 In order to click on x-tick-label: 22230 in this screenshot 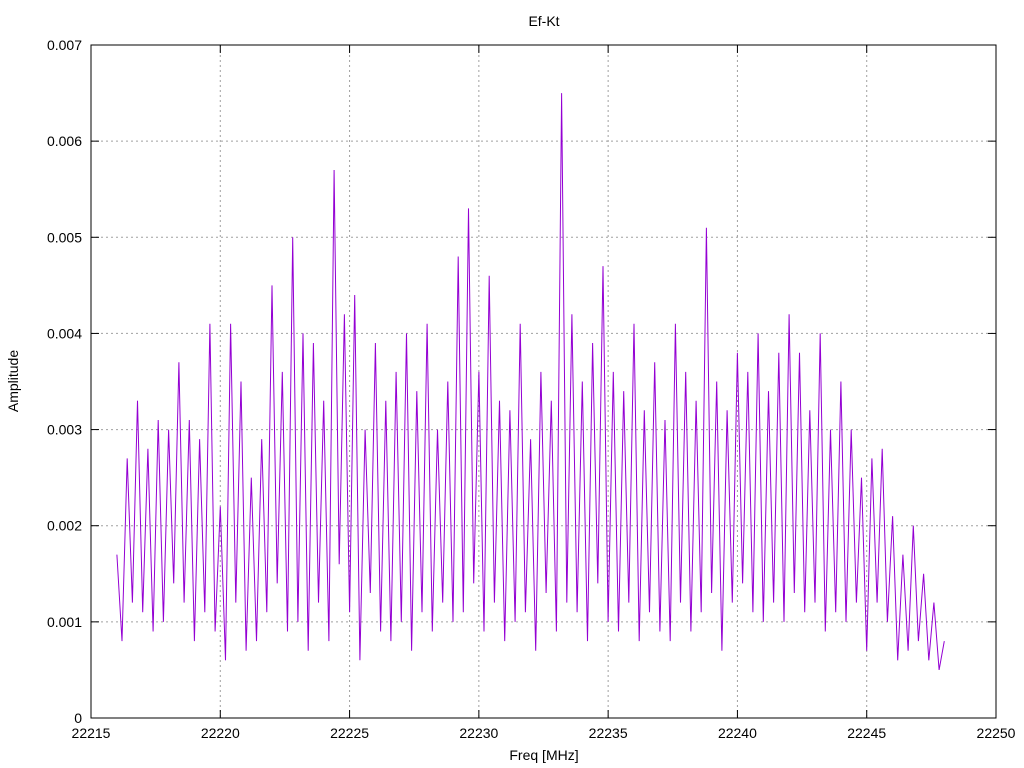, I will do `click(478, 733)`.